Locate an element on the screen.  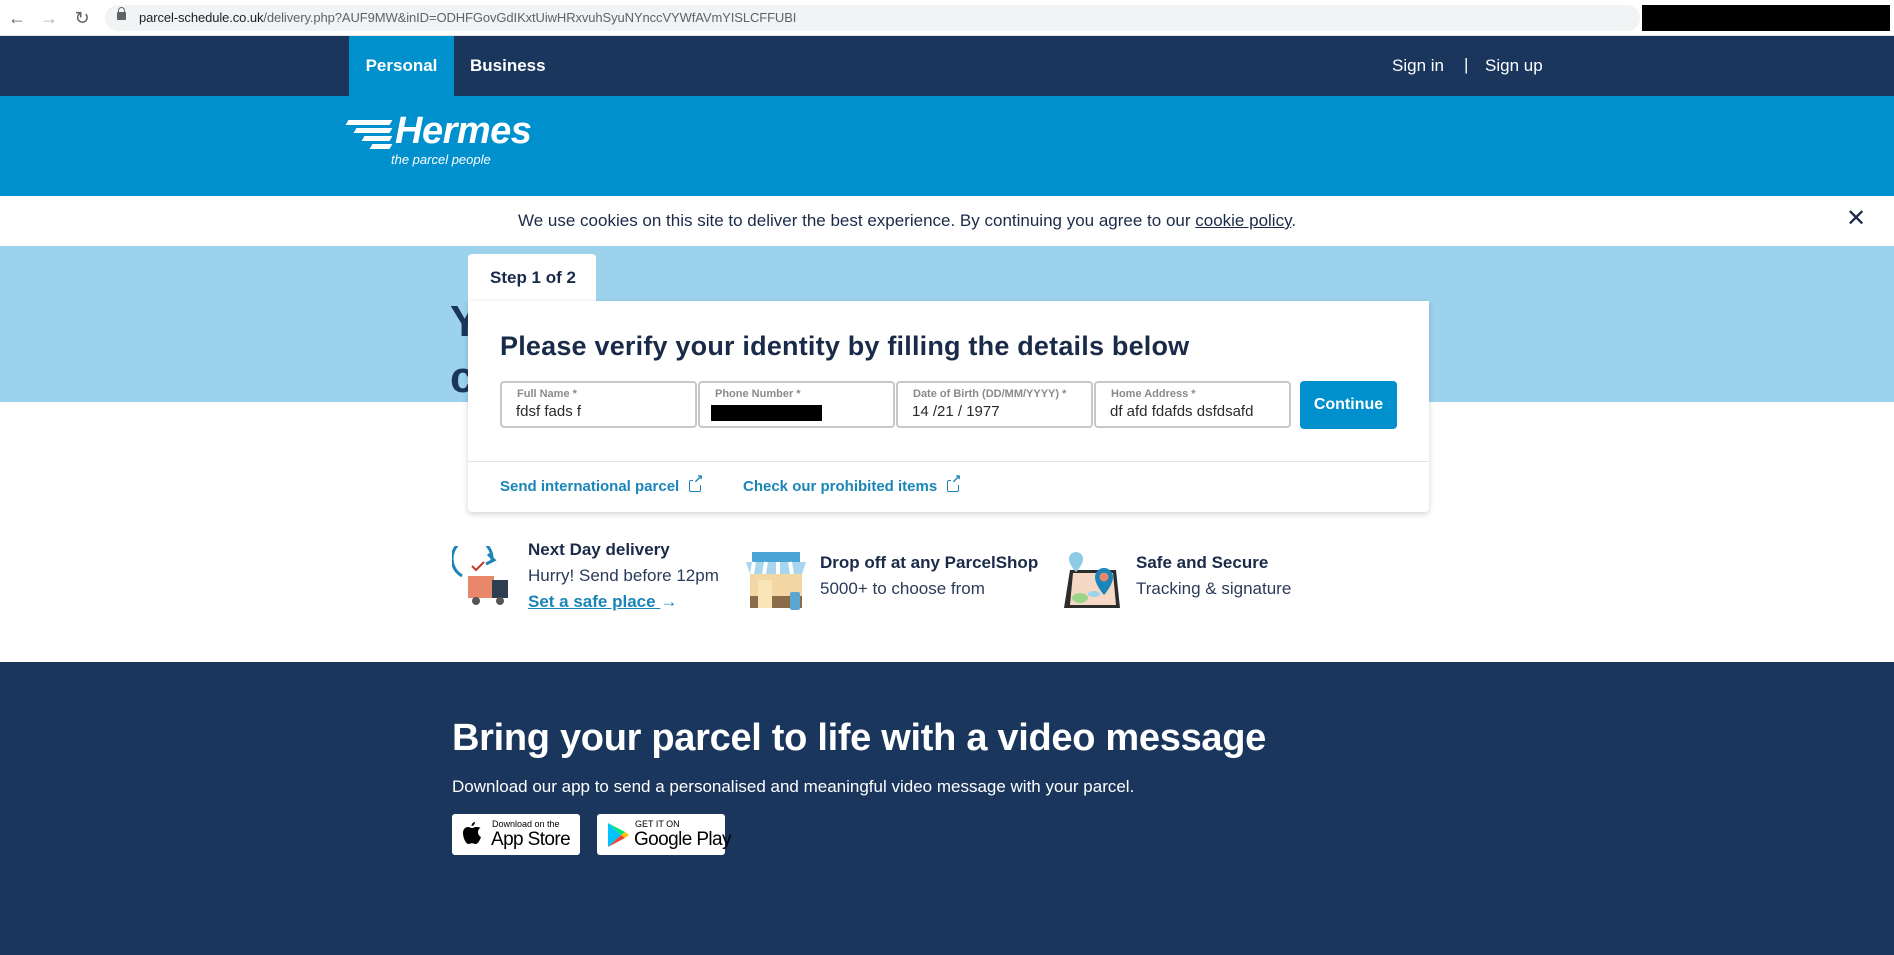
link-label: Check our prohibited items is located at coordinates (840, 486).